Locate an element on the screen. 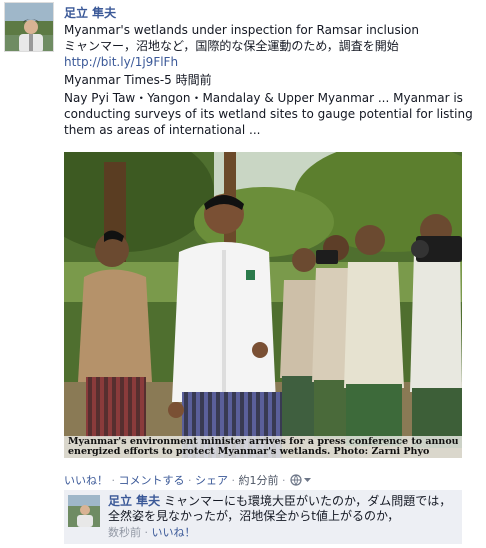  comment-timestamp: 数秒前 is located at coordinates (124, 532).